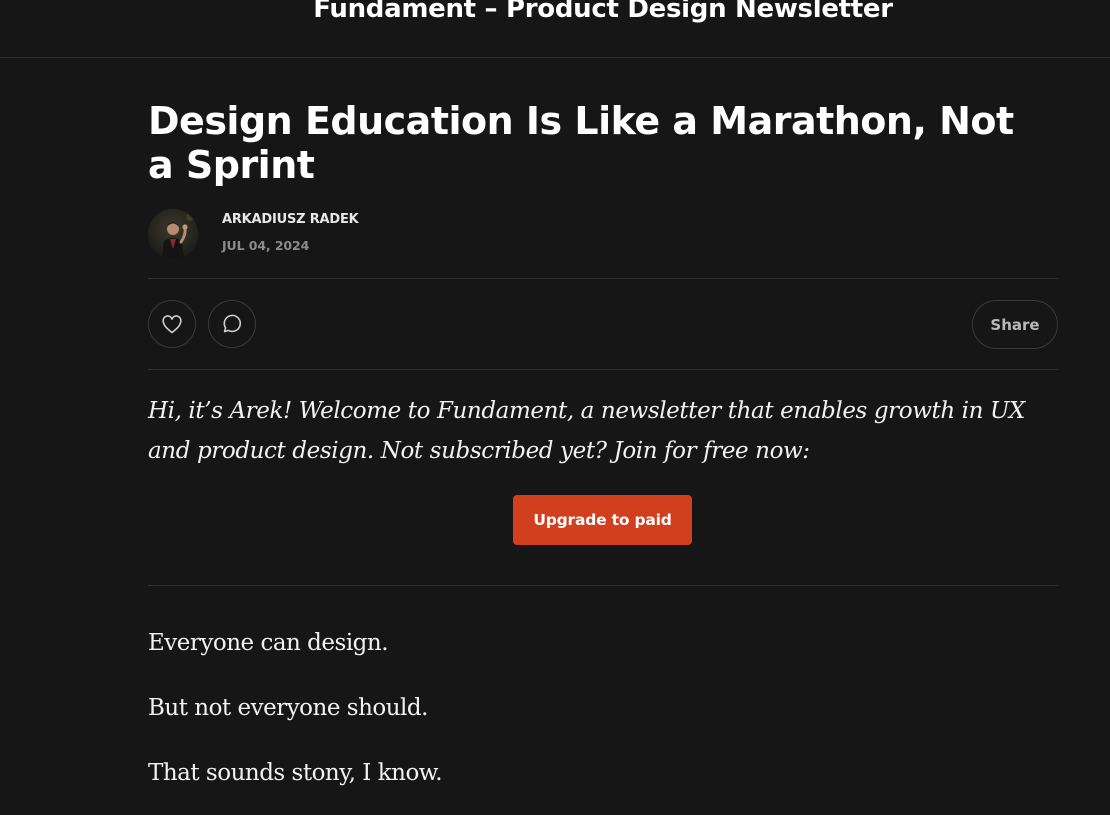  What do you see at coordinates (268, 643) in the screenshot?
I see `body-paragraph: Everyone can design.` at bounding box center [268, 643].